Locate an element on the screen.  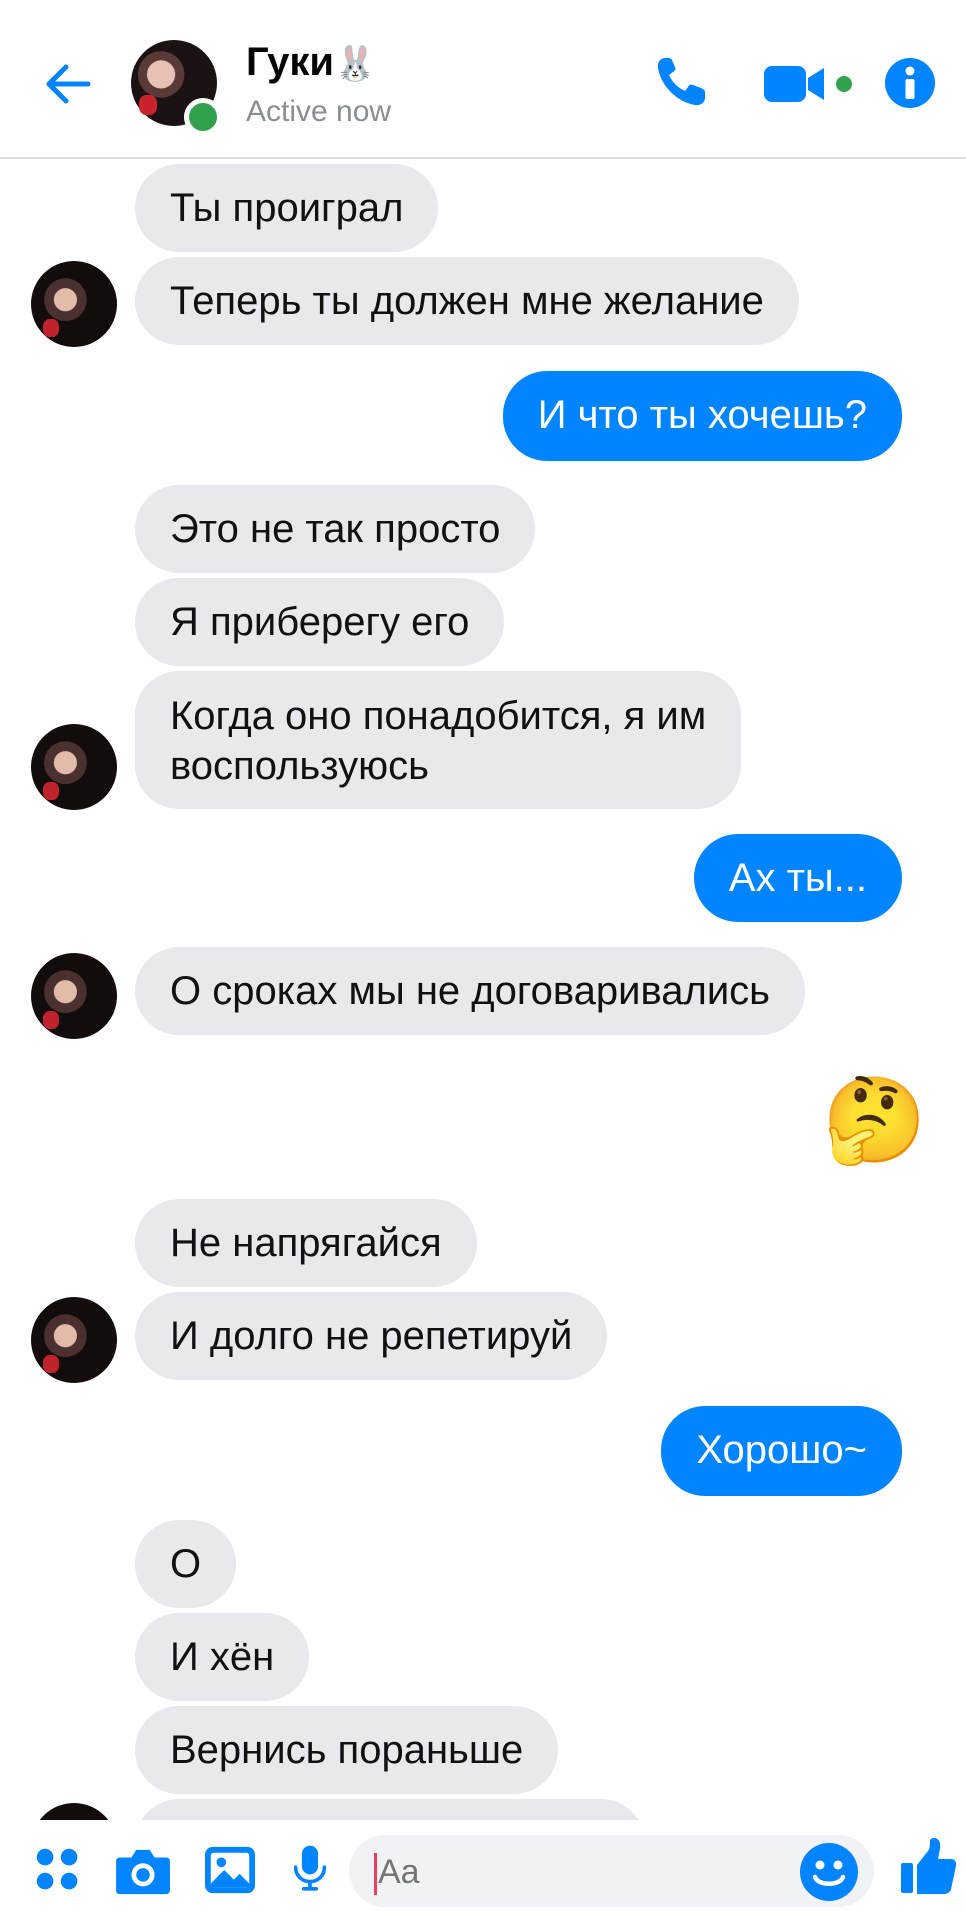
chat-header: Гуки🐰 Active now is located at coordinates (483, 79).